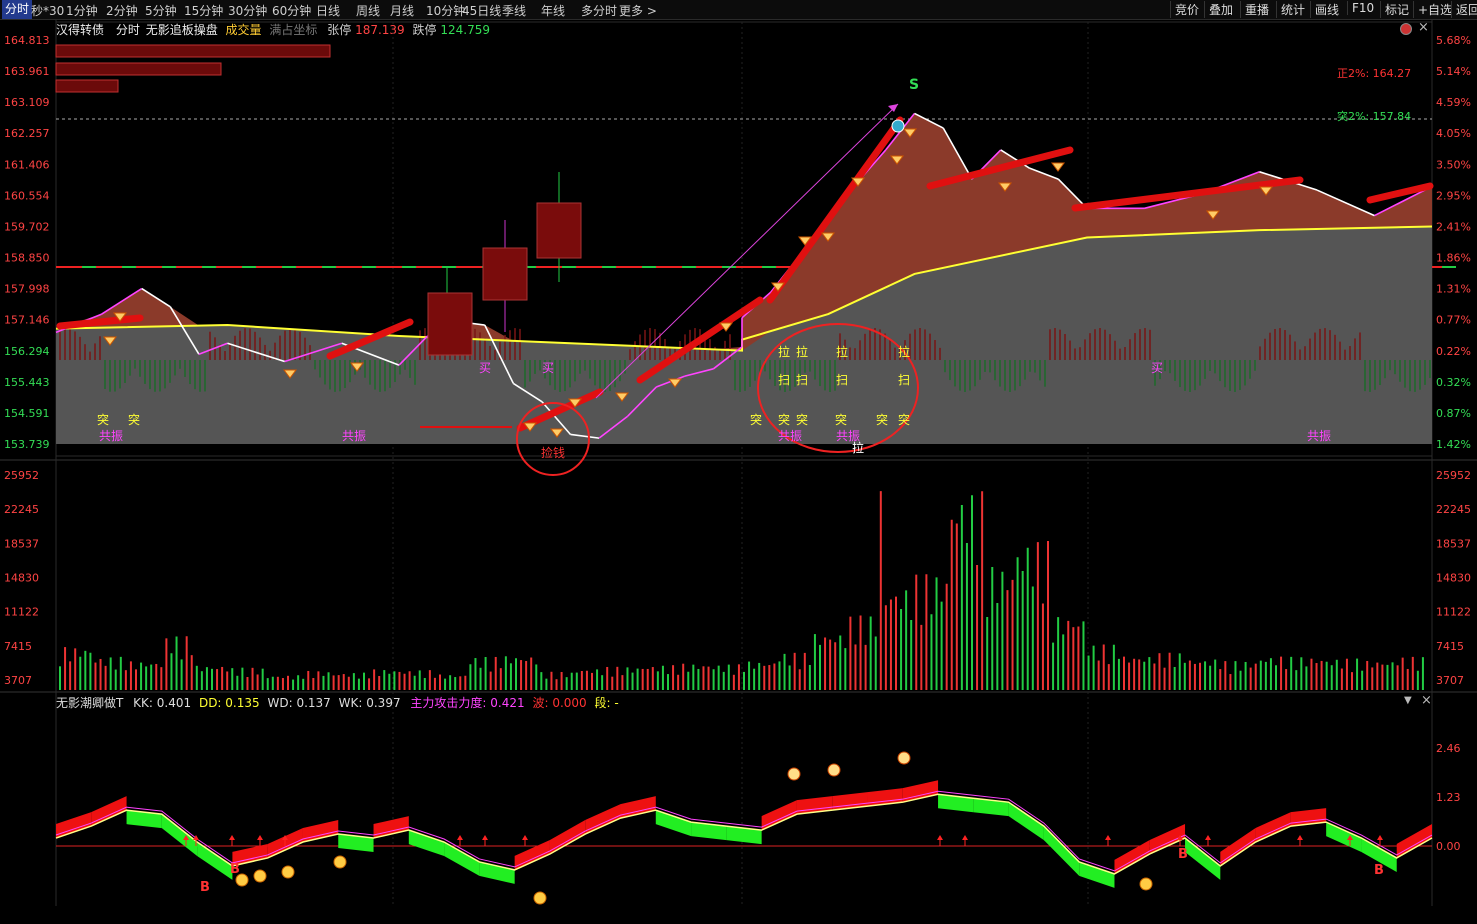 Image resolution: width=1477 pixels, height=924 pixels. I want to click on pct-axis-label: 1.86%, so click(1453, 258).